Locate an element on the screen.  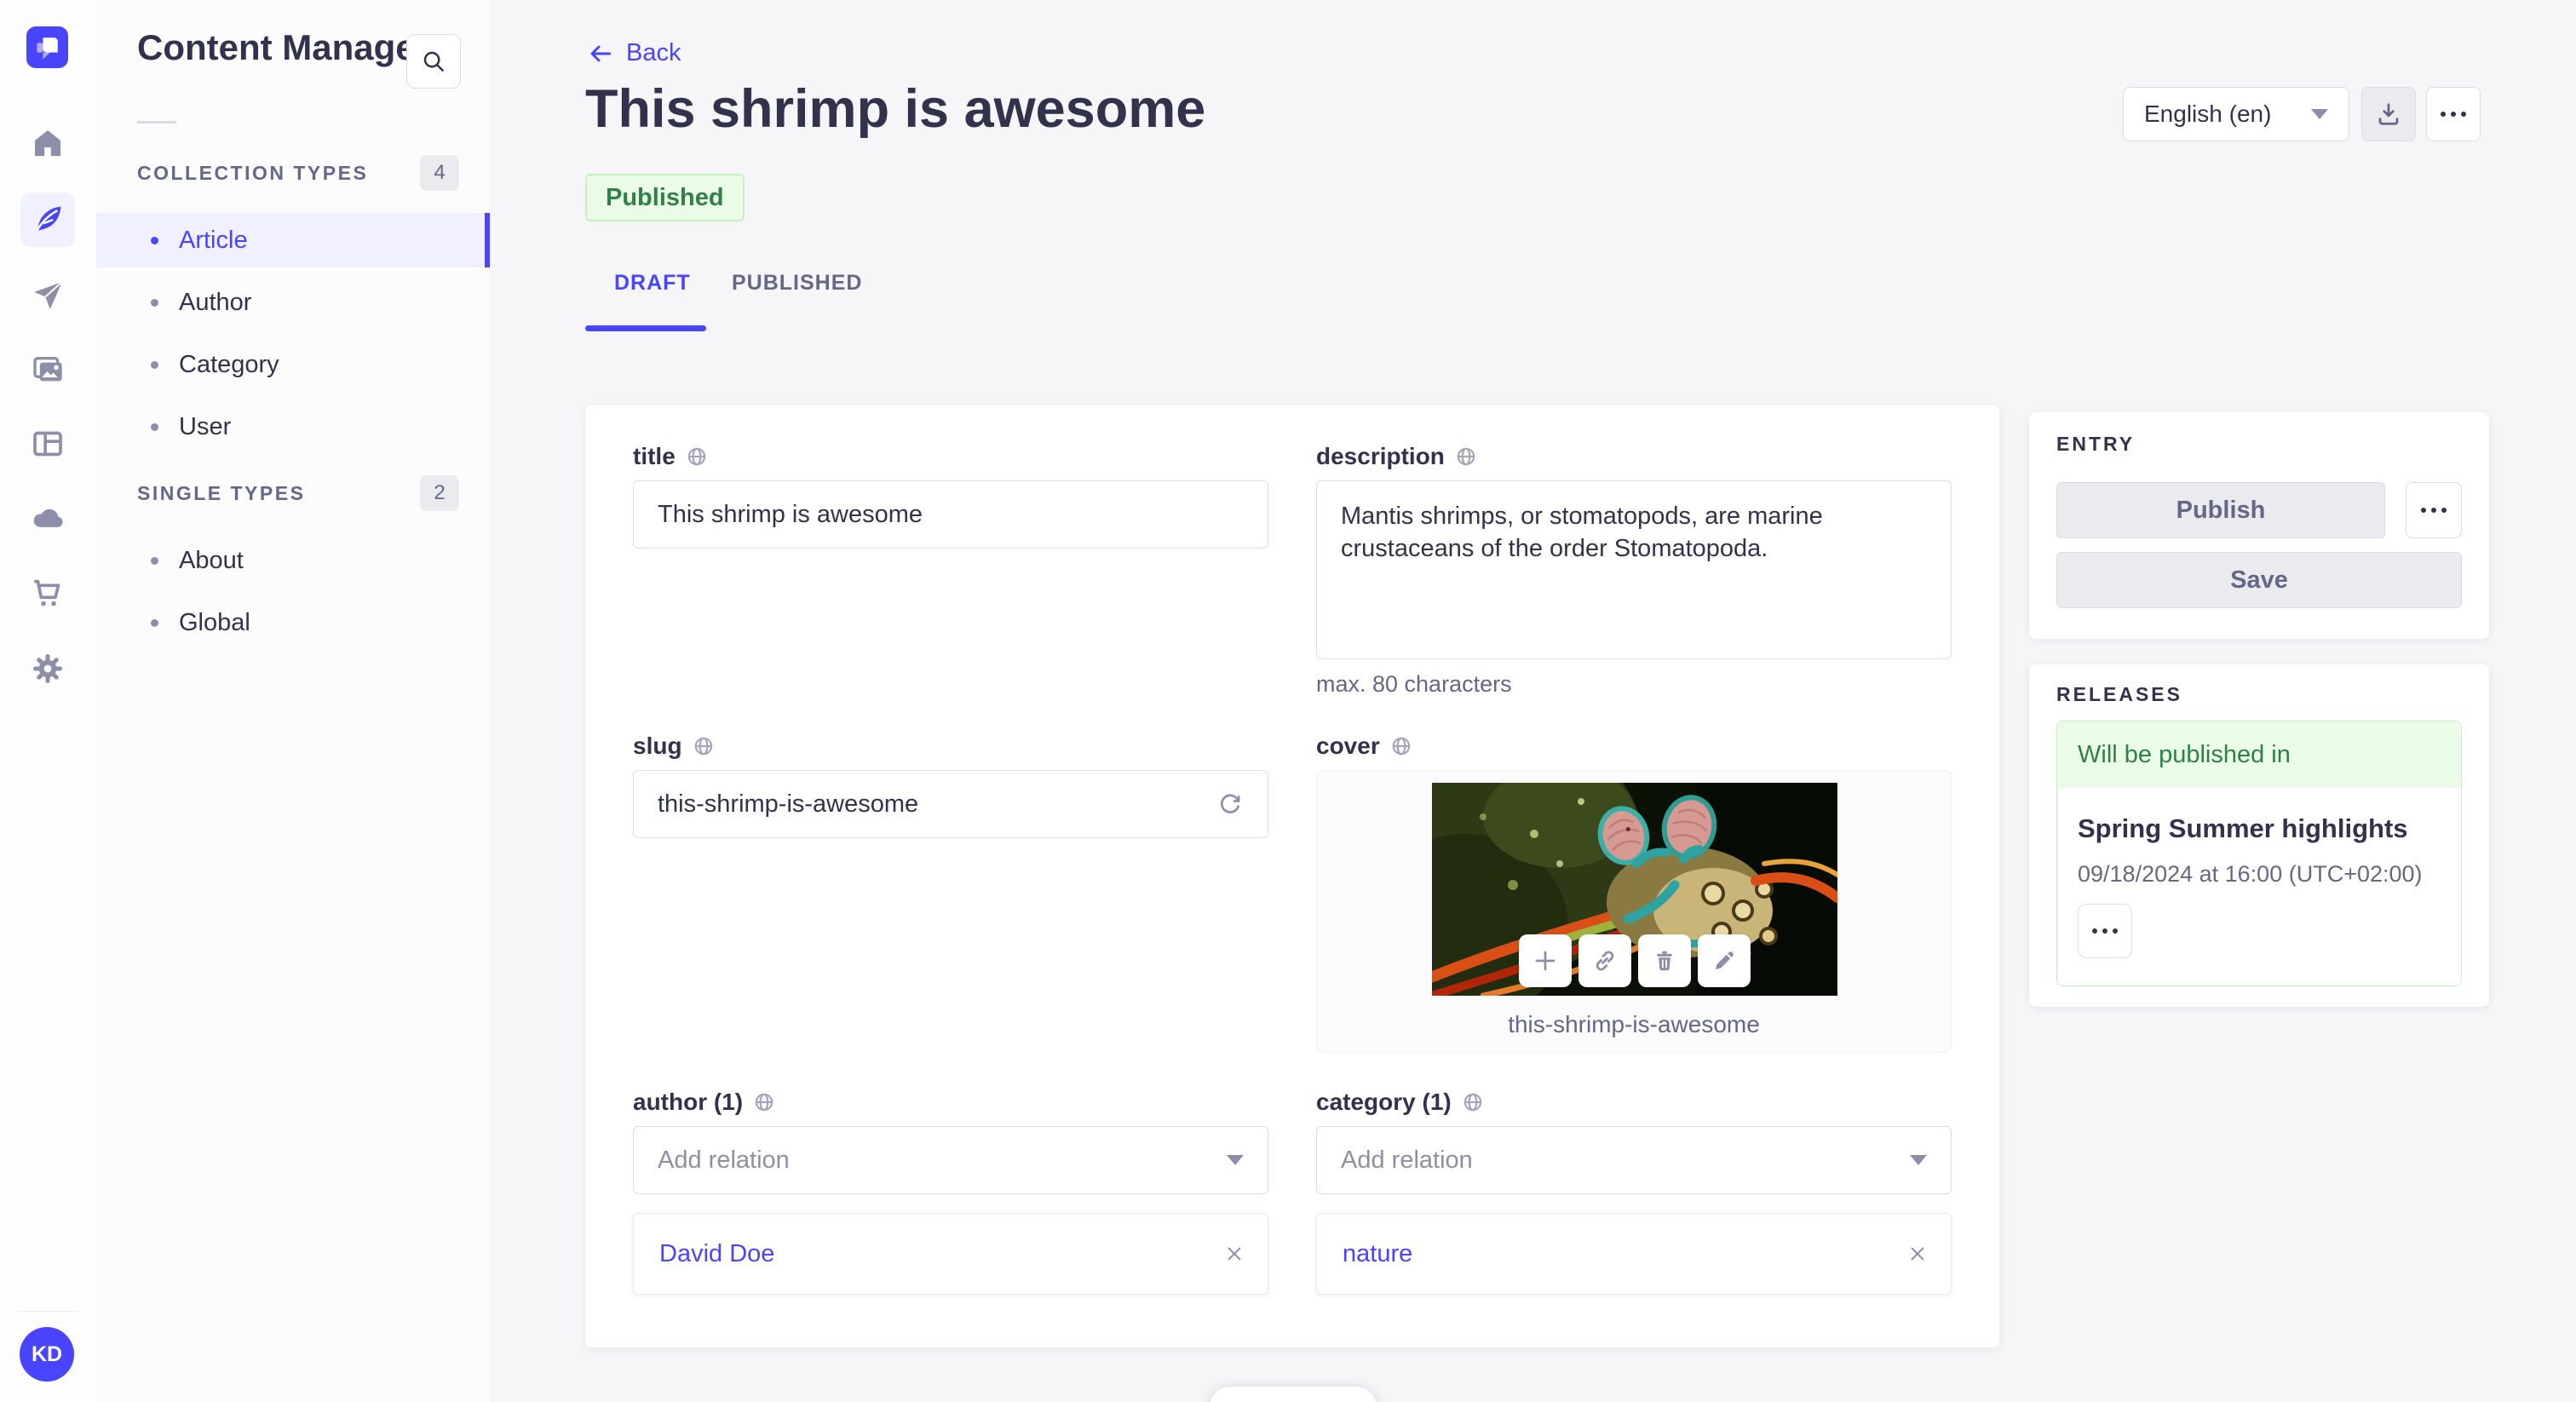
rail-divider is located at coordinates (48, 1311).